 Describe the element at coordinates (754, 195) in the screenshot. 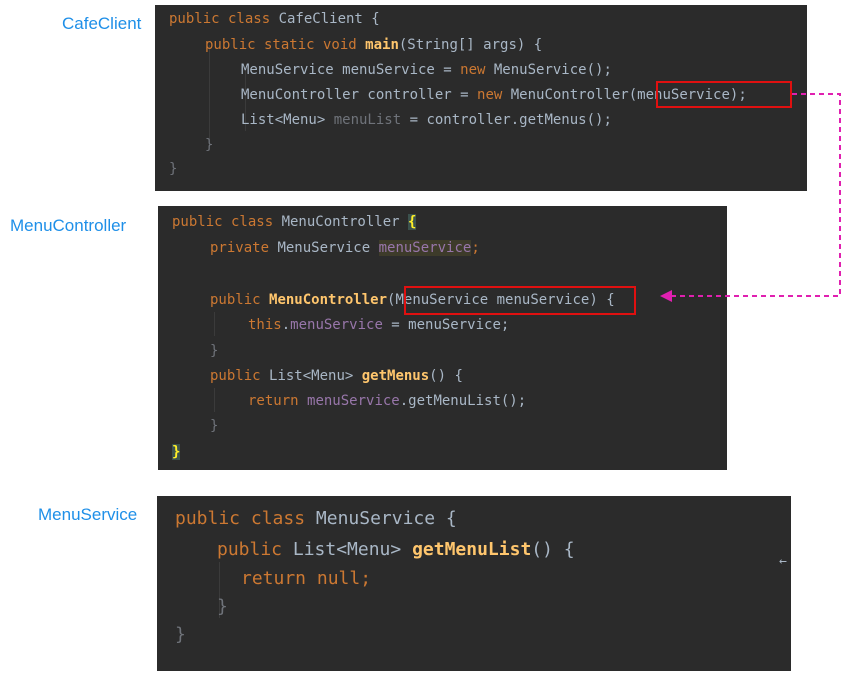

I see `connector-dashed-line` at that location.